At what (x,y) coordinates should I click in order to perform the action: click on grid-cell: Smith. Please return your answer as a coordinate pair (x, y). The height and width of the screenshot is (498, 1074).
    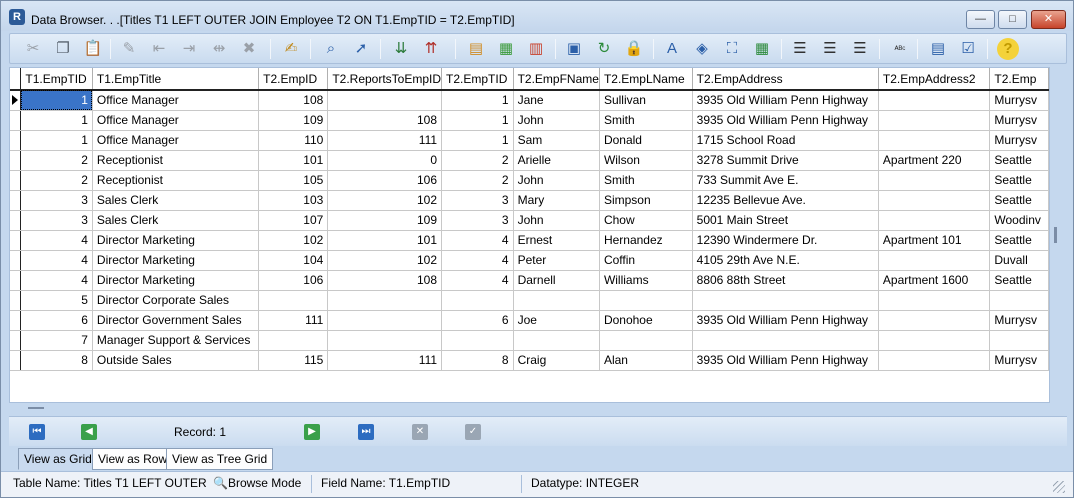
    Looking at the image, I should click on (646, 180).